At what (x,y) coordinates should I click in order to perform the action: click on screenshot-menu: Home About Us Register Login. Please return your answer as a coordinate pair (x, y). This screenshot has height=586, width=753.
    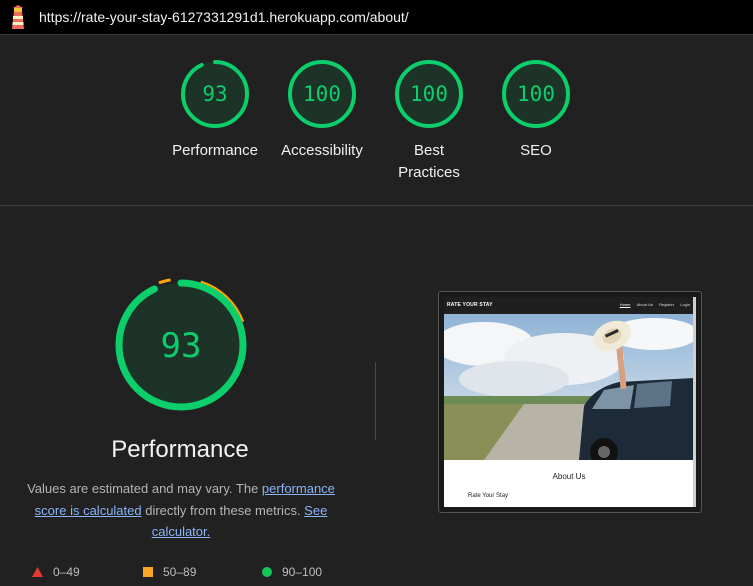
    Looking at the image, I should click on (652, 304).